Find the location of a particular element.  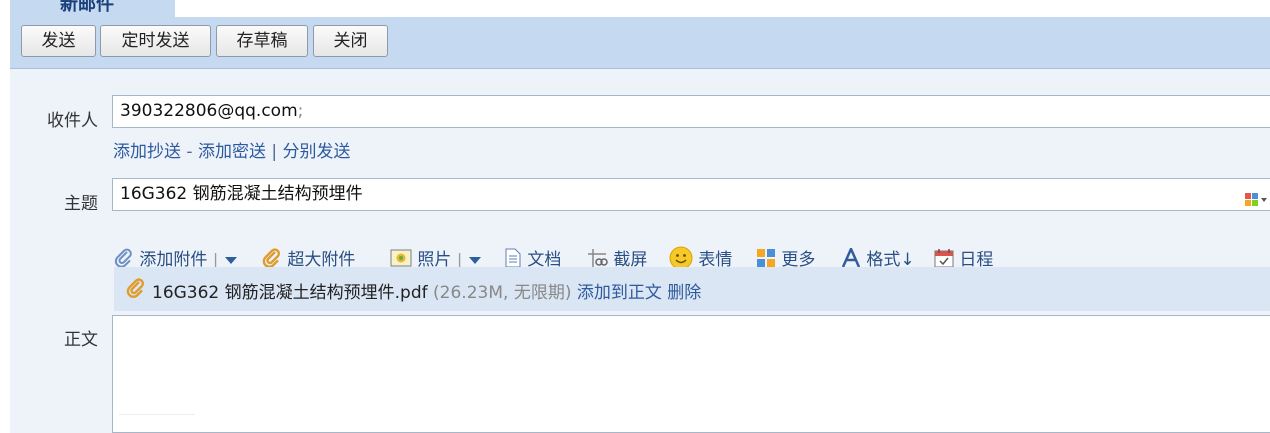

add-bcc-link: 添加密送 is located at coordinates (232, 152).